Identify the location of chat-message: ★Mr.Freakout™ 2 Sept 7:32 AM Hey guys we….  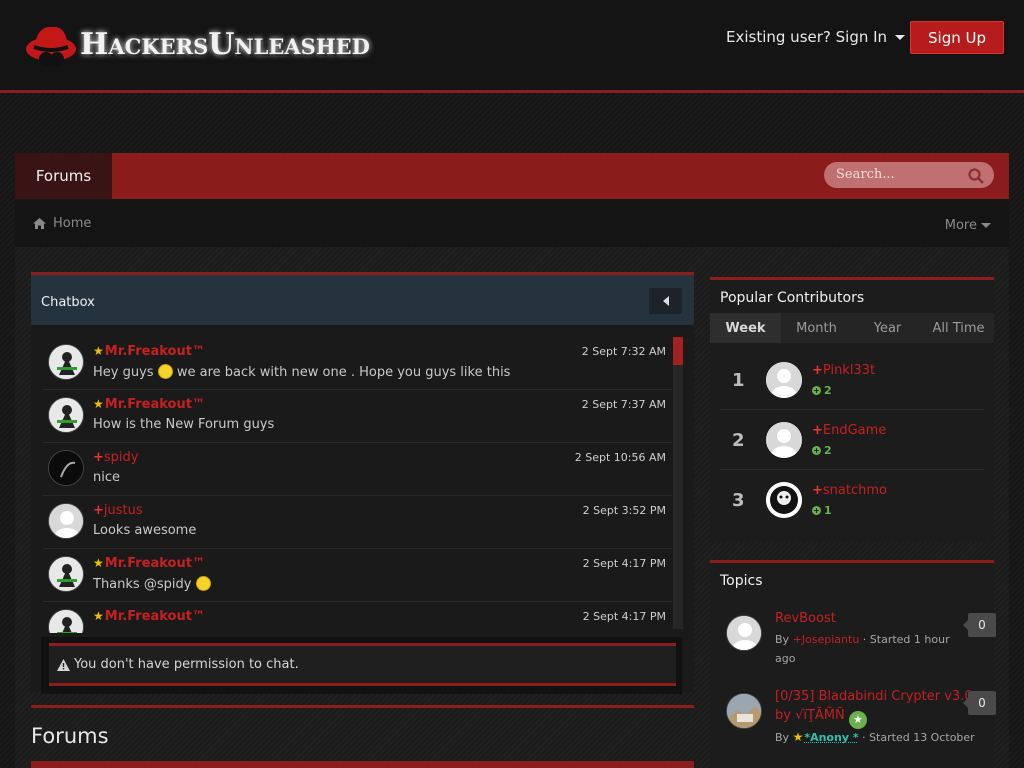
(357, 363).